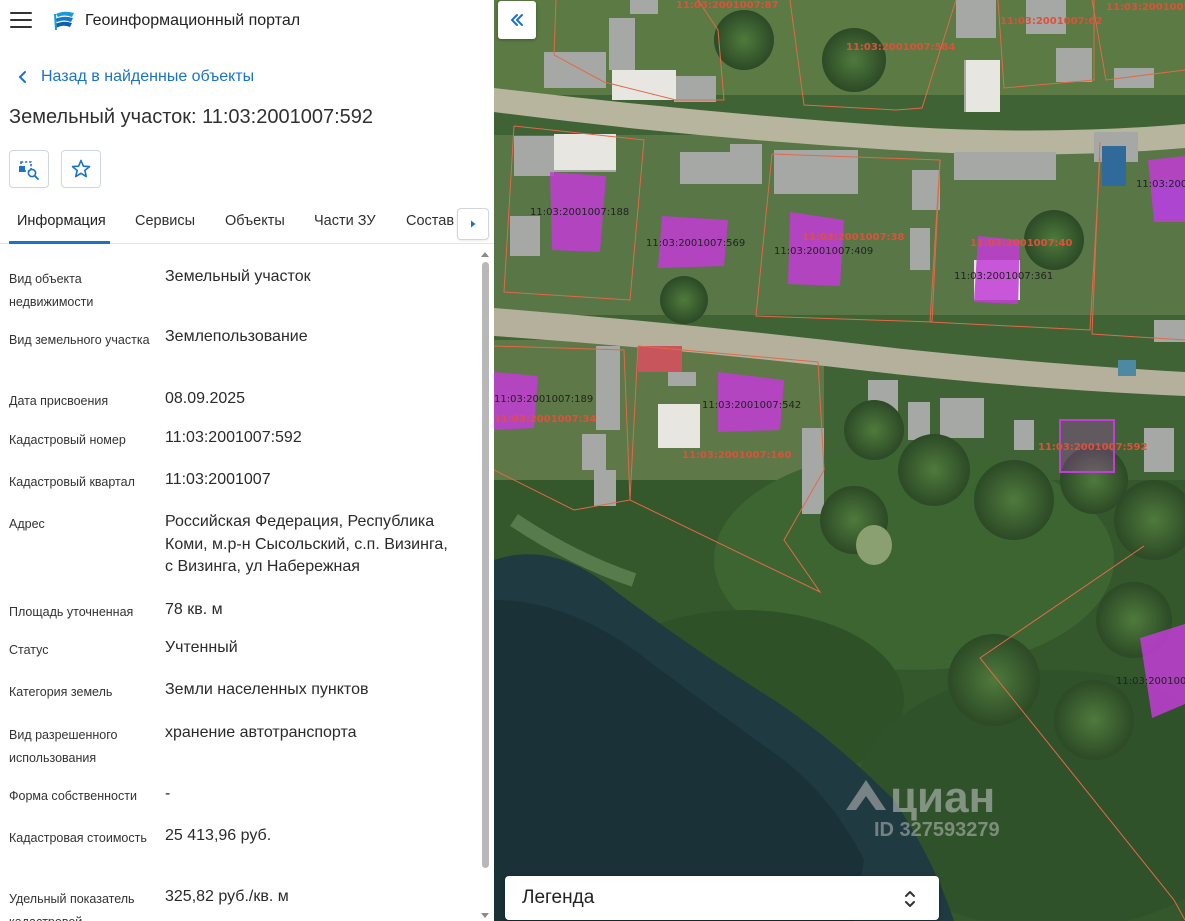 This screenshot has height=921, width=1185. I want to click on parcel-label: 11:03:2001007:38, so click(853, 237).